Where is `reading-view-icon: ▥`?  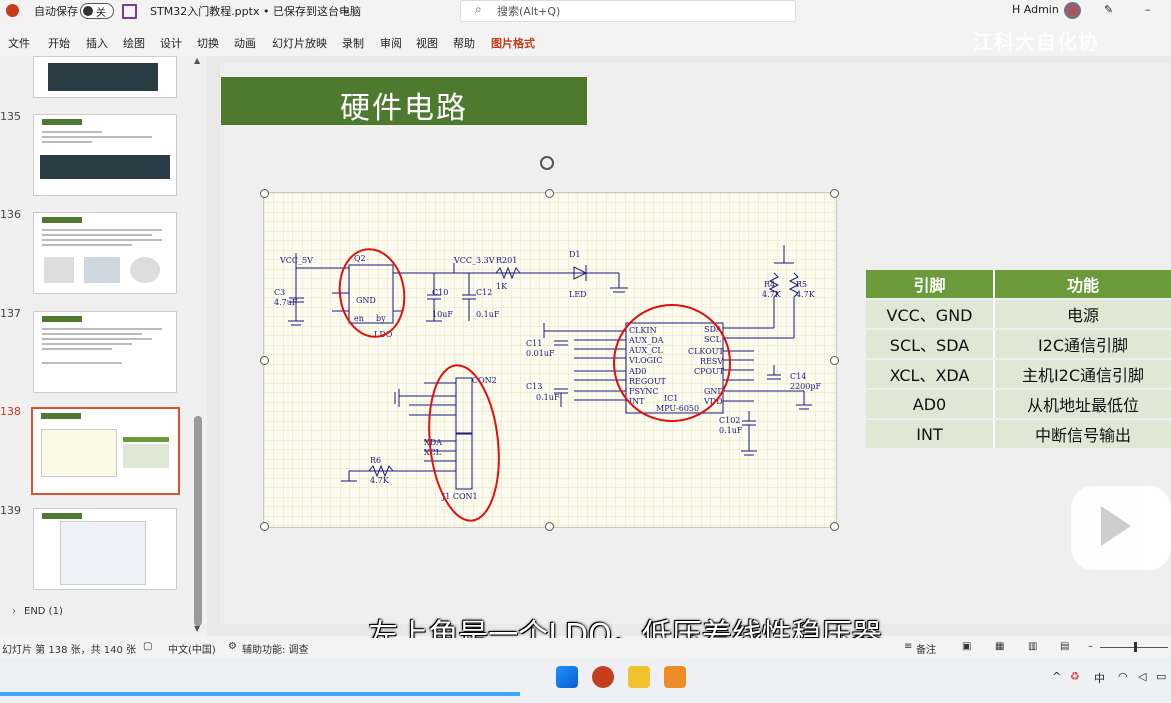
reading-view-icon: ▥ is located at coordinates (1032, 646).